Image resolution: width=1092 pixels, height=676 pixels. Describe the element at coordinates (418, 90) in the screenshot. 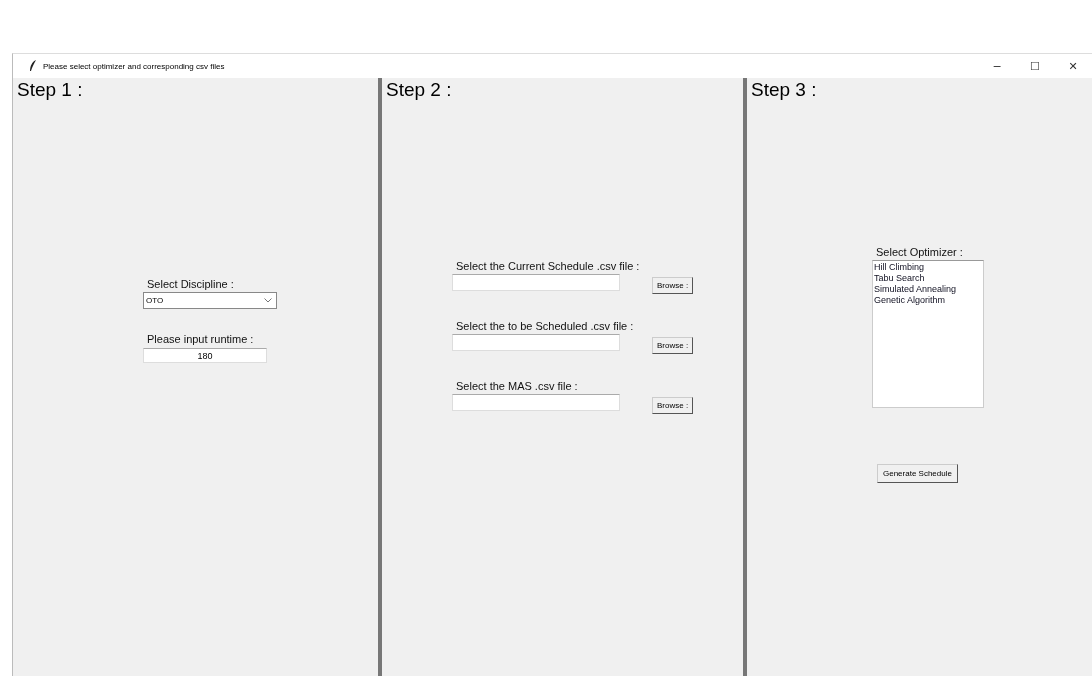

I see `step-heading: Step 2 :` at that location.